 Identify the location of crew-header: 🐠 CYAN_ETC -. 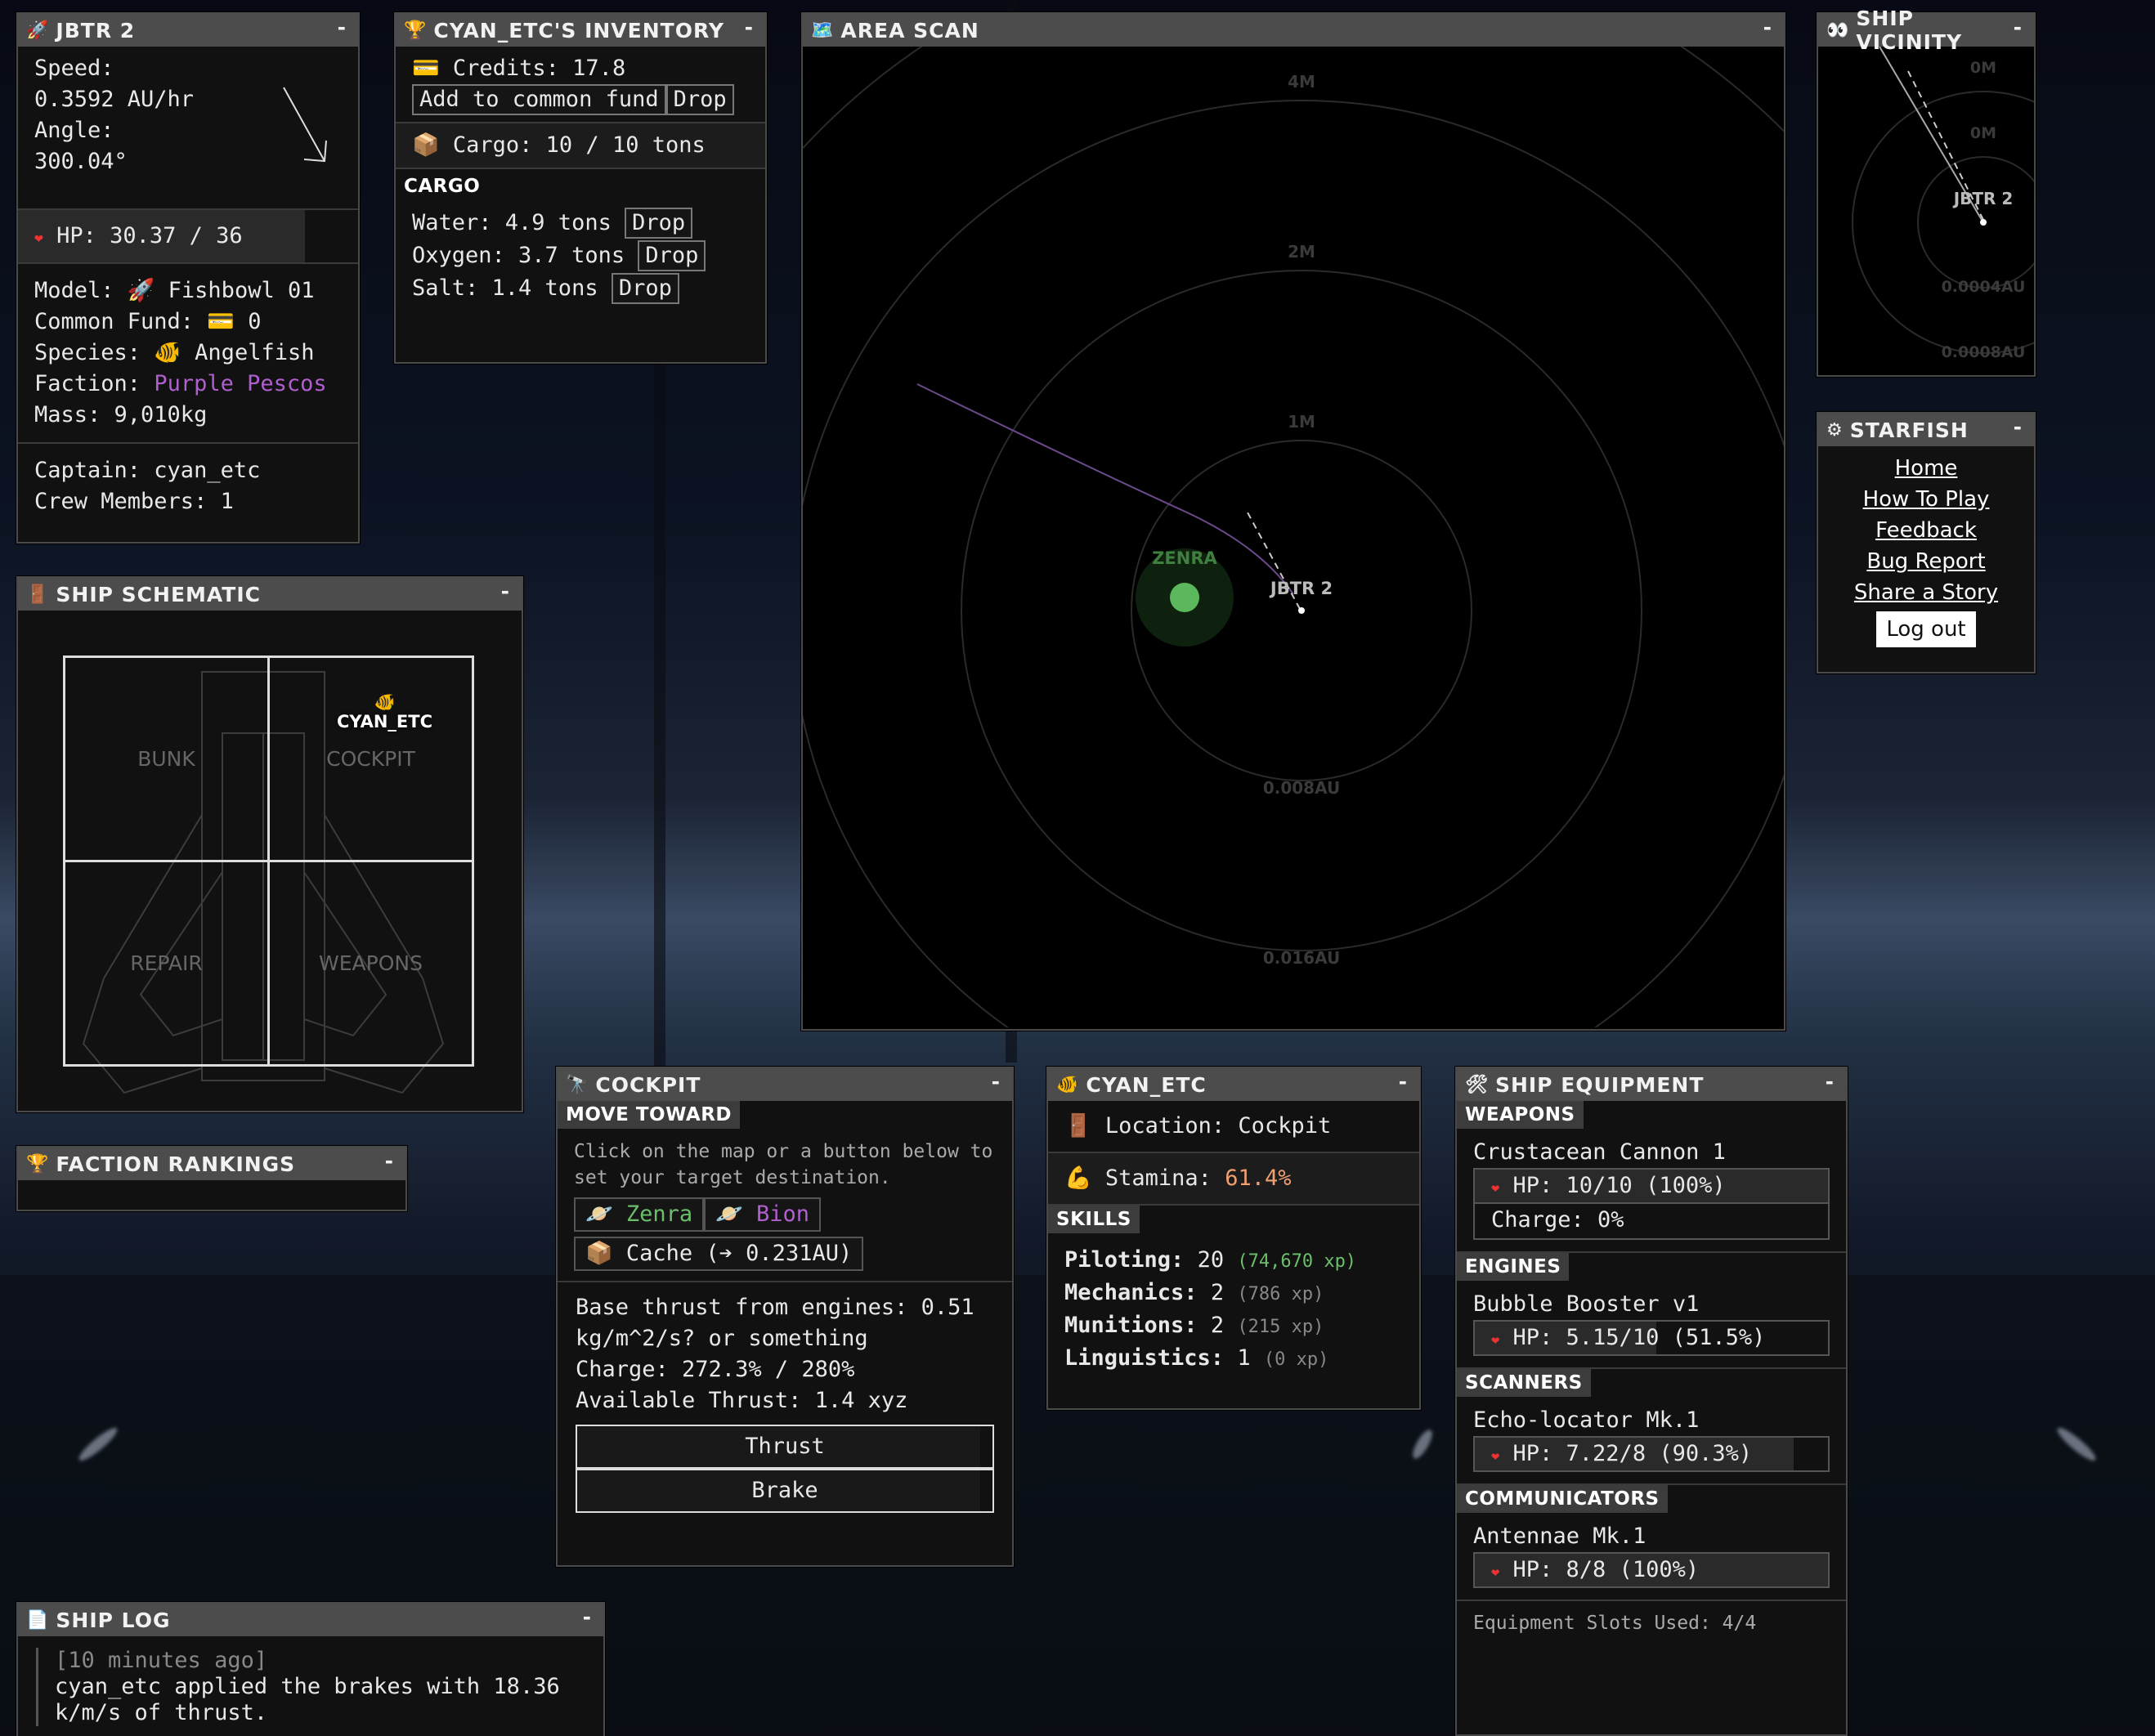
(1234, 1084).